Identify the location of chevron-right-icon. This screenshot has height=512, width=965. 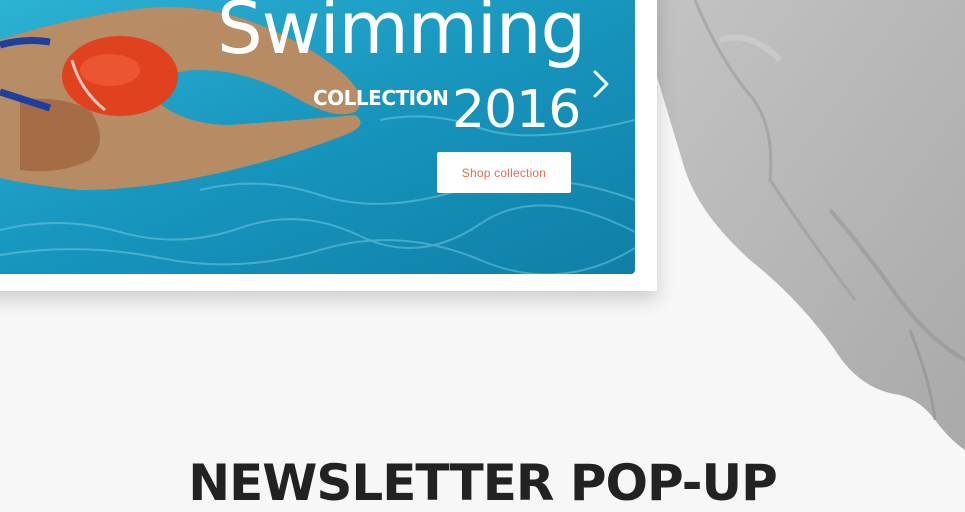
(601, 84).